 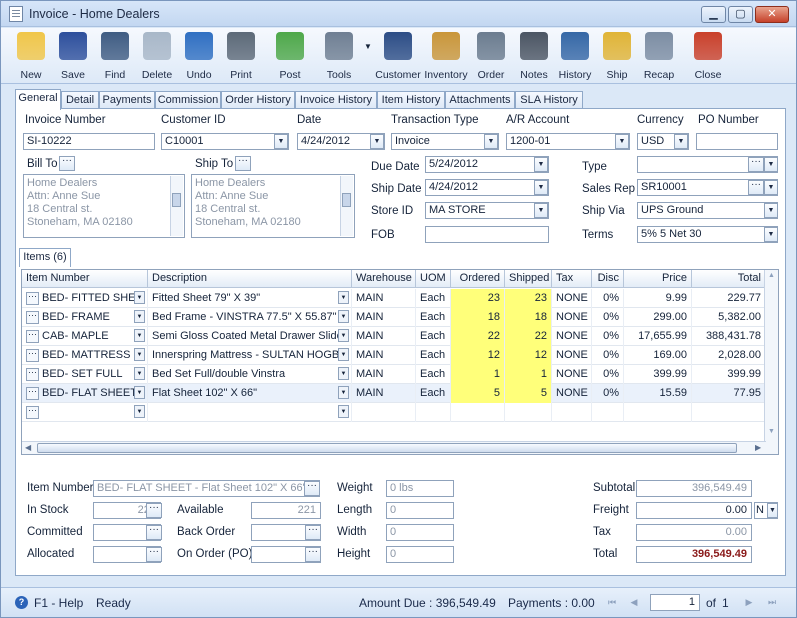 What do you see at coordinates (771, 362) in the screenshot?
I see `grid-vertical-scrollbar: ▲ ▼` at bounding box center [771, 362].